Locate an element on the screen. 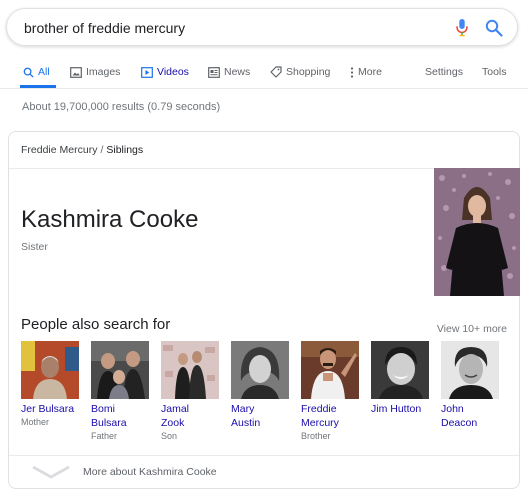 This screenshot has width=528, height=492. person-card: Bomi Bulsara Father is located at coordinates (121, 392).